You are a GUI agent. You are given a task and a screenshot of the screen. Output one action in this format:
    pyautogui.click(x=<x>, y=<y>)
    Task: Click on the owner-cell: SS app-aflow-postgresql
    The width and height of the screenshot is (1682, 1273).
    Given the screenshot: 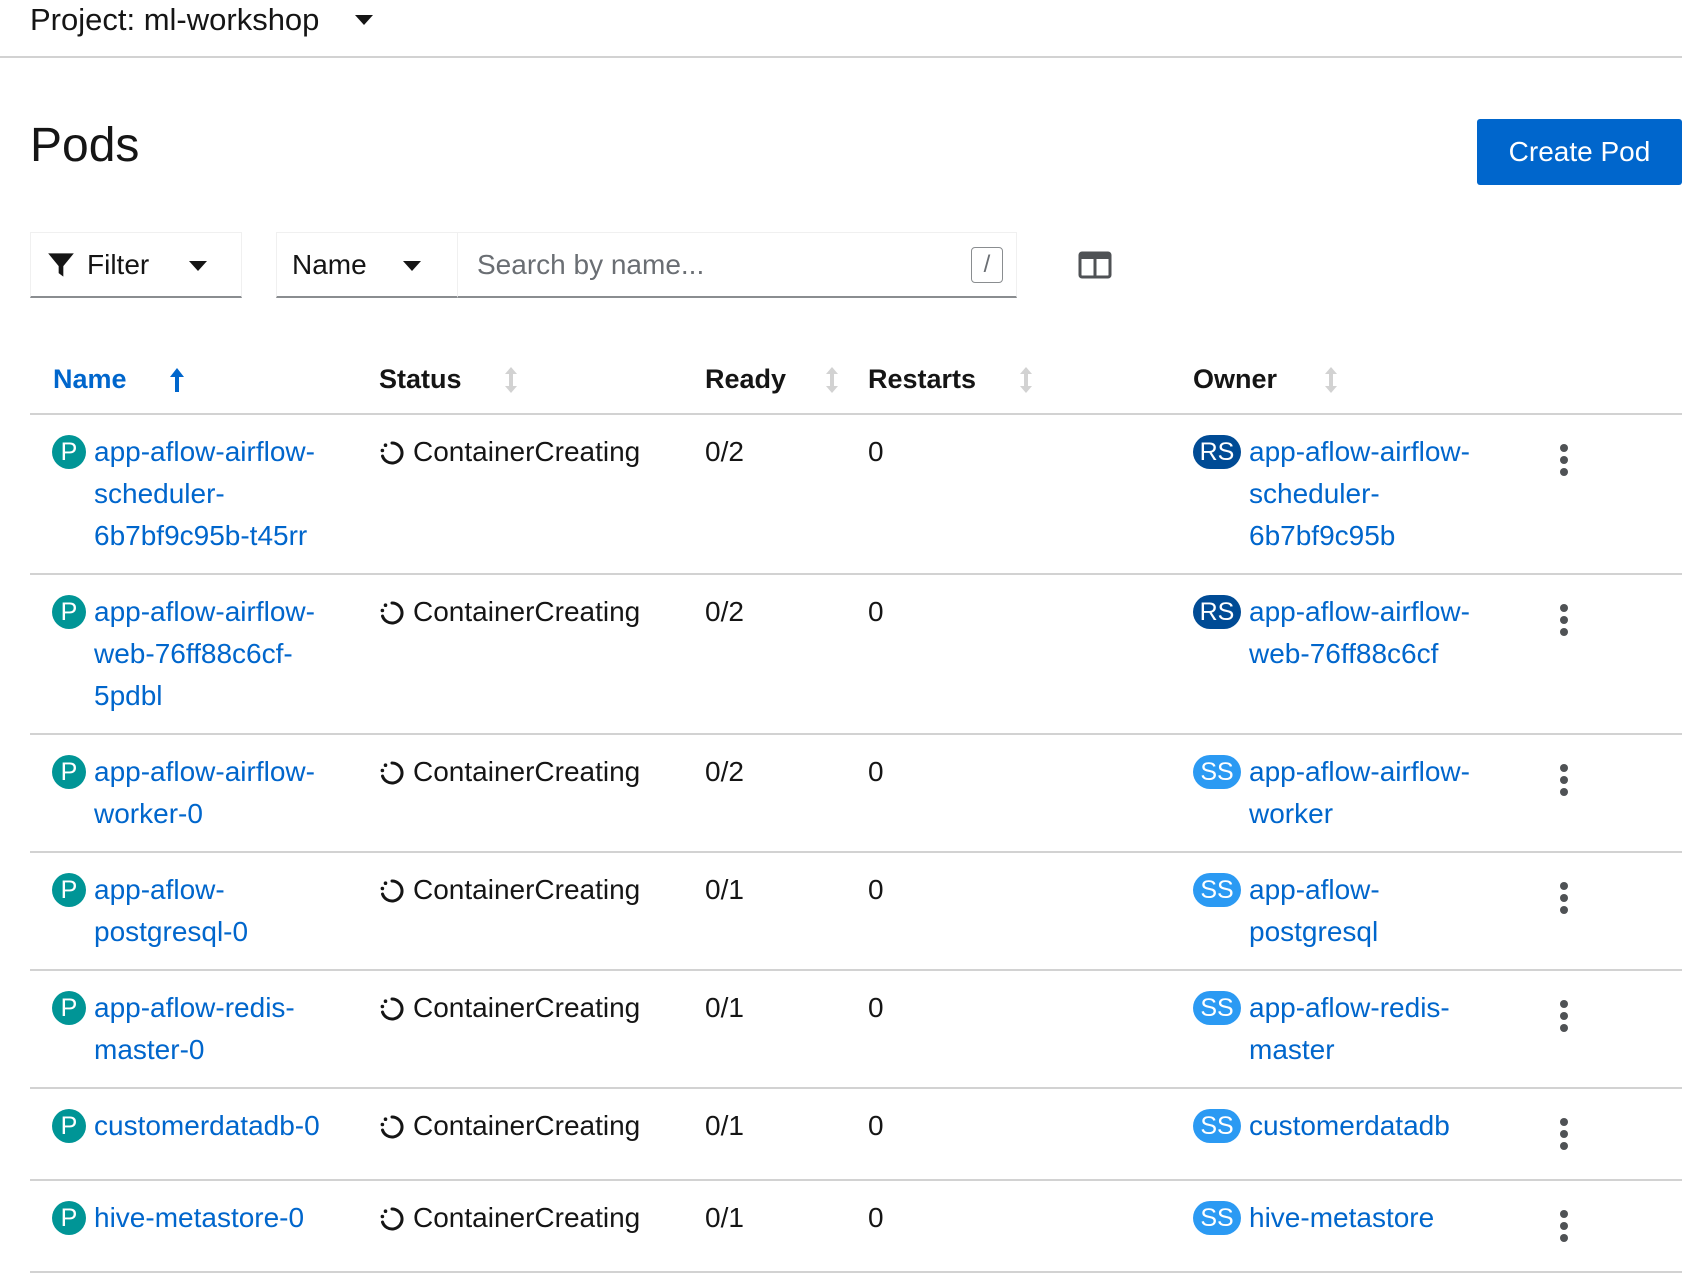 What is the action you would take?
    pyautogui.click(x=1365, y=911)
    